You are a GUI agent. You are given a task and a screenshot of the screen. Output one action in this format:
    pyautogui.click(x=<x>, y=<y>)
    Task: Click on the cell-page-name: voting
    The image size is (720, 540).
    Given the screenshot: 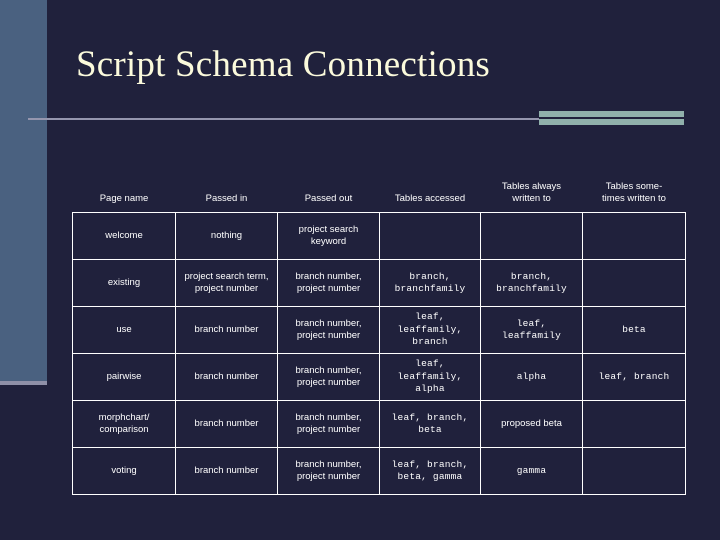 What is the action you would take?
    pyautogui.click(x=124, y=471)
    